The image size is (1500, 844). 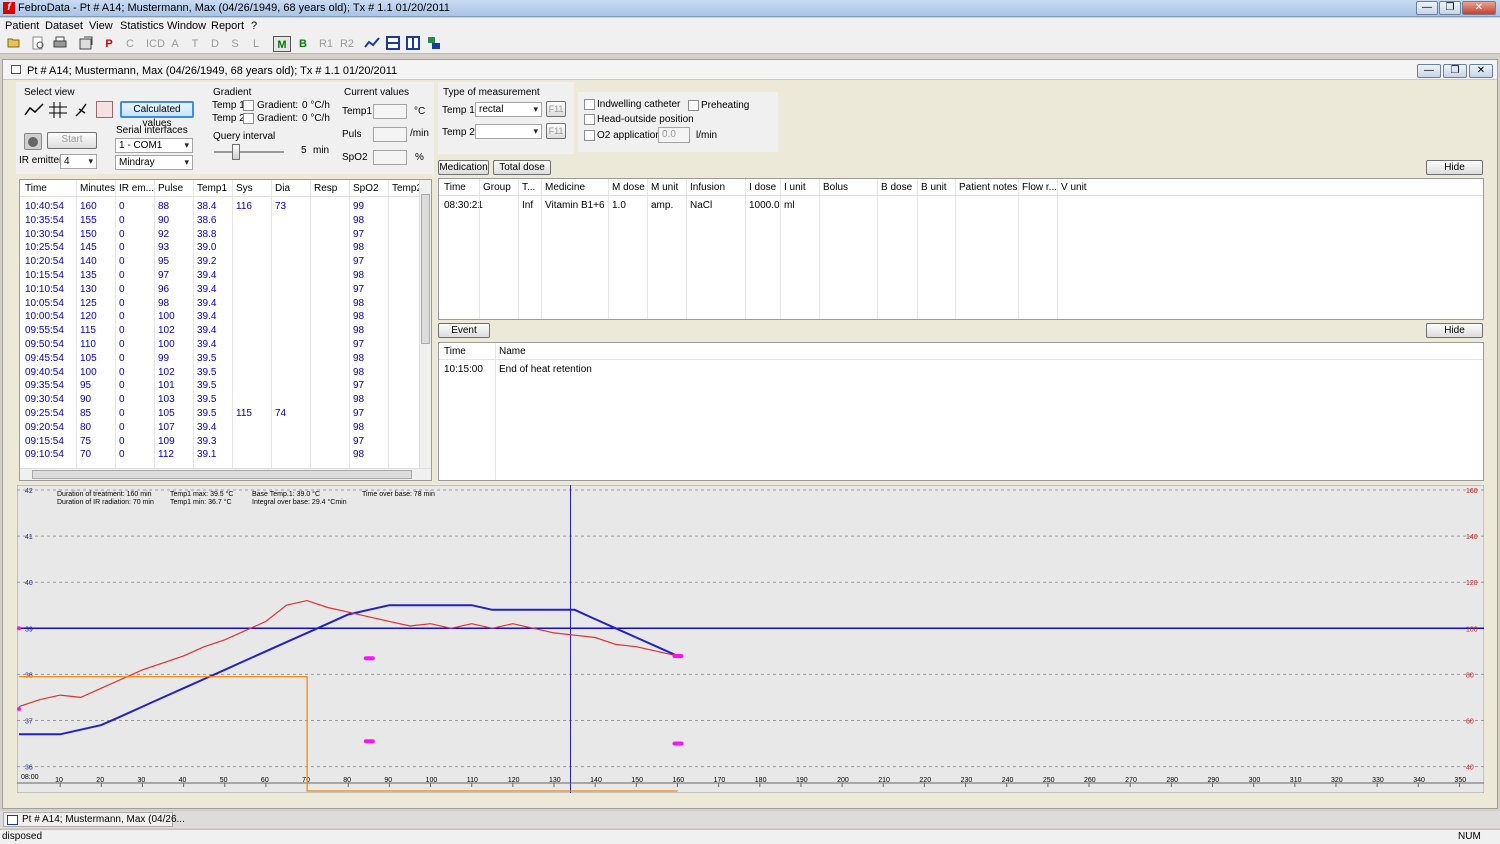 I want to click on event-col-0: Time, so click(x=455, y=351).